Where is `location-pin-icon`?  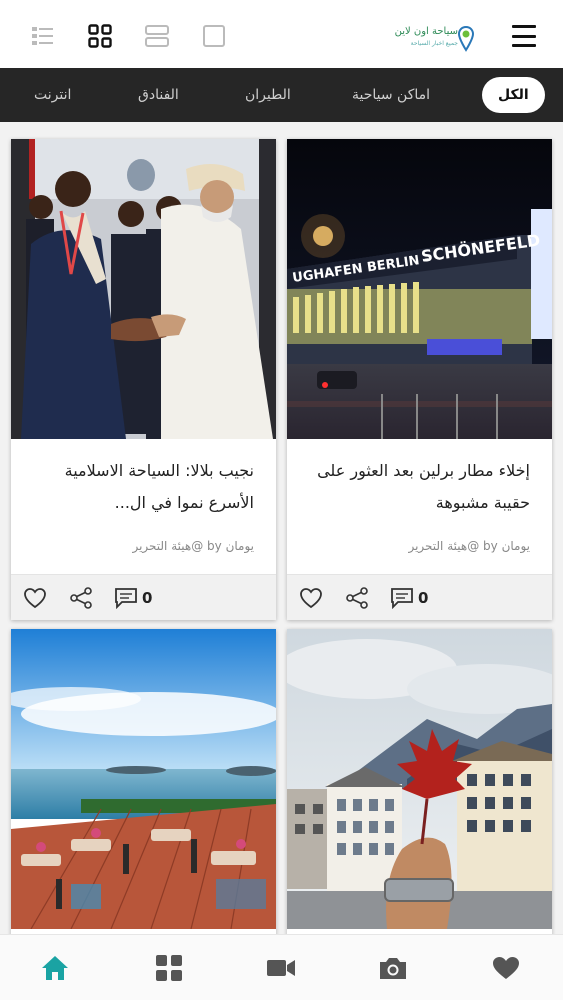 location-pin-icon is located at coordinates (466, 39).